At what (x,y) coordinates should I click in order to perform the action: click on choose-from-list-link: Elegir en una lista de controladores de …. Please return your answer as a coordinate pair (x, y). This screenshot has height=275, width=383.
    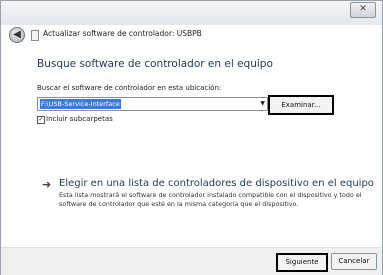
    Looking at the image, I should click on (216, 183).